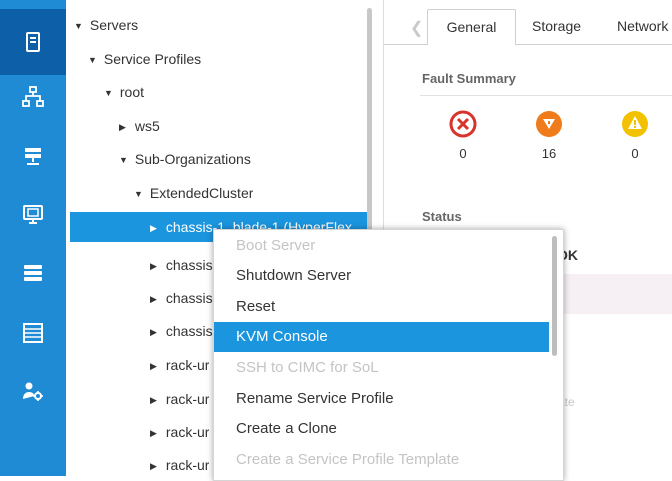 This screenshot has width=672, height=481. I want to click on menu-item-boot-server: Boot Server, so click(276, 245).